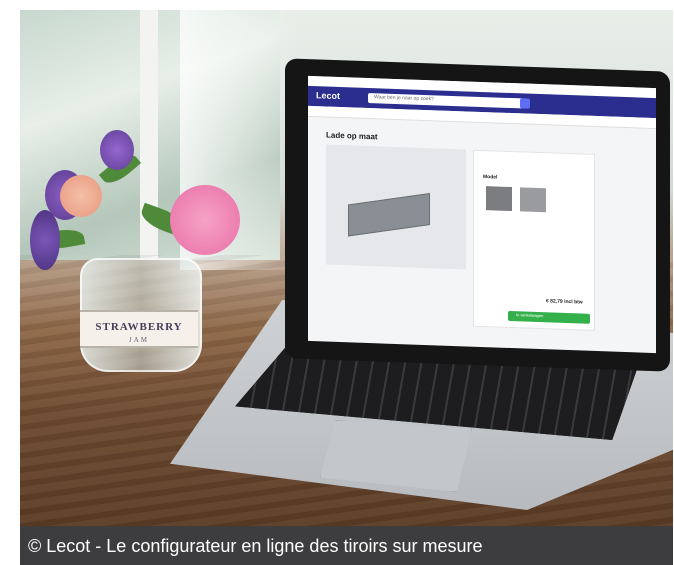 Image resolution: width=674 pixels, height=565 pixels. I want to click on site-logo: Lecot, so click(328, 96).